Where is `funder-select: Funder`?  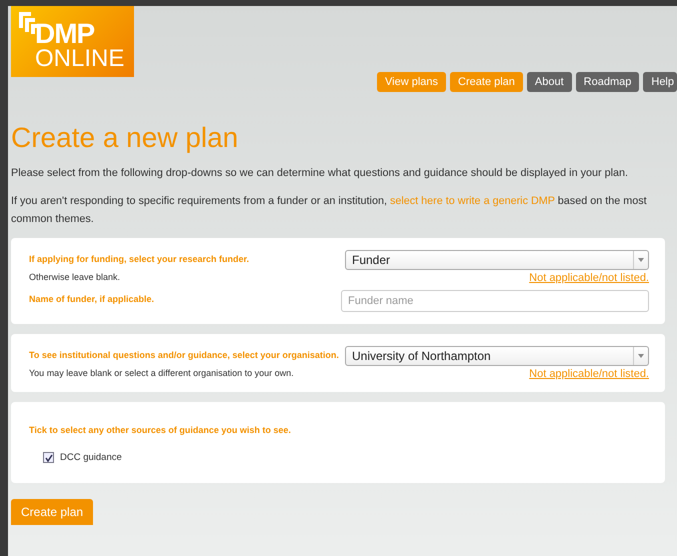
funder-select: Funder is located at coordinates (497, 260).